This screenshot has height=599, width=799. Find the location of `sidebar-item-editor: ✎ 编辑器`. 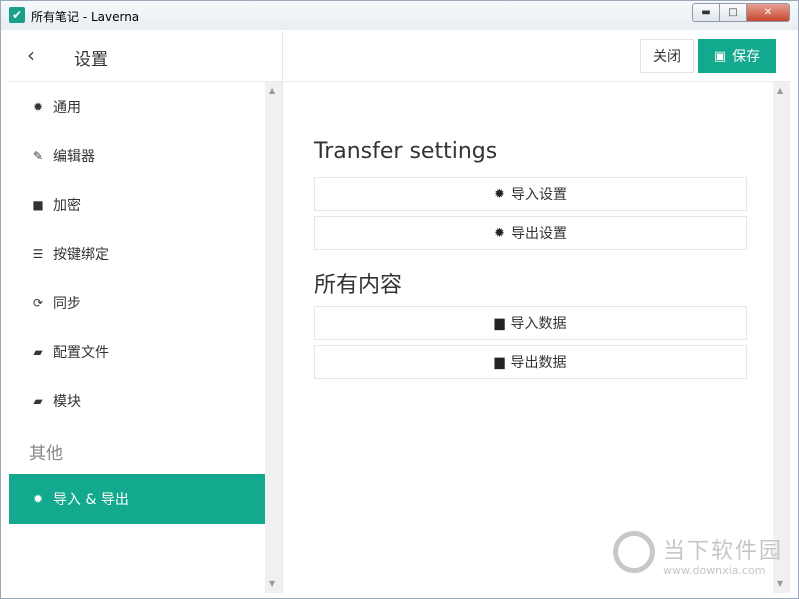

sidebar-item-editor: ✎ 编辑器 is located at coordinates (137, 155).